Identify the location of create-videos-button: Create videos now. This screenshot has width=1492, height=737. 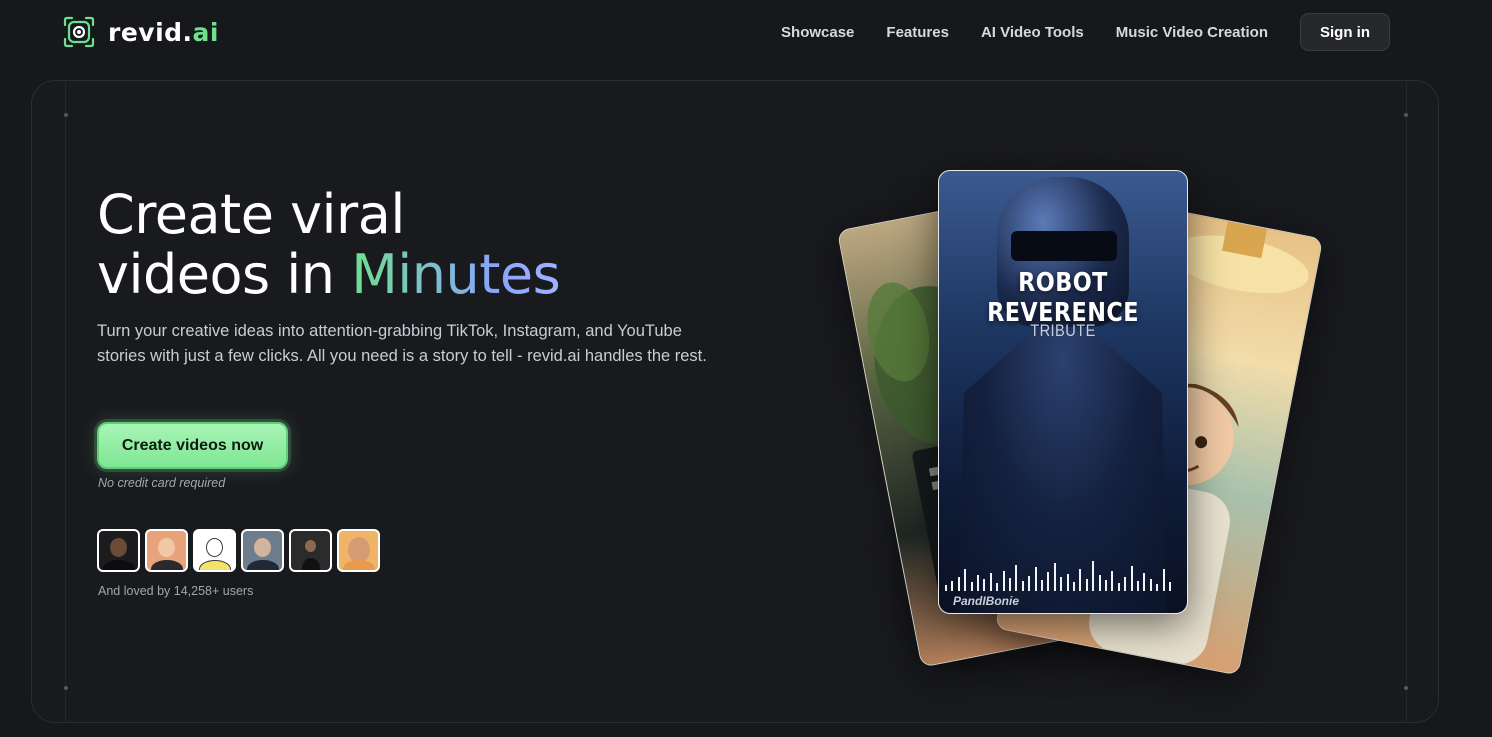
(192, 445).